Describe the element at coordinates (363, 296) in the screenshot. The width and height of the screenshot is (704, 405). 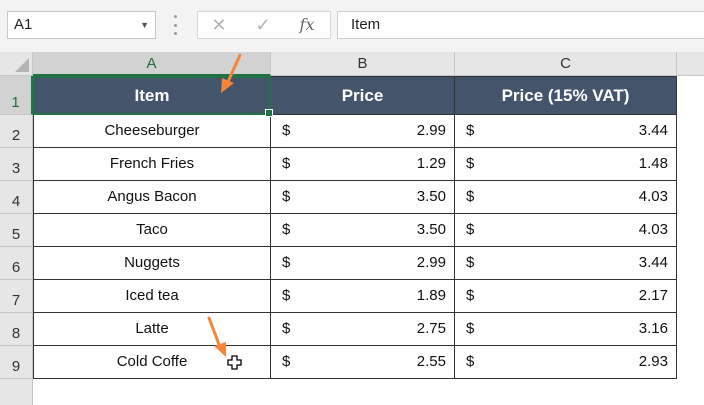
I see `table-cell-price: $1.89` at that location.